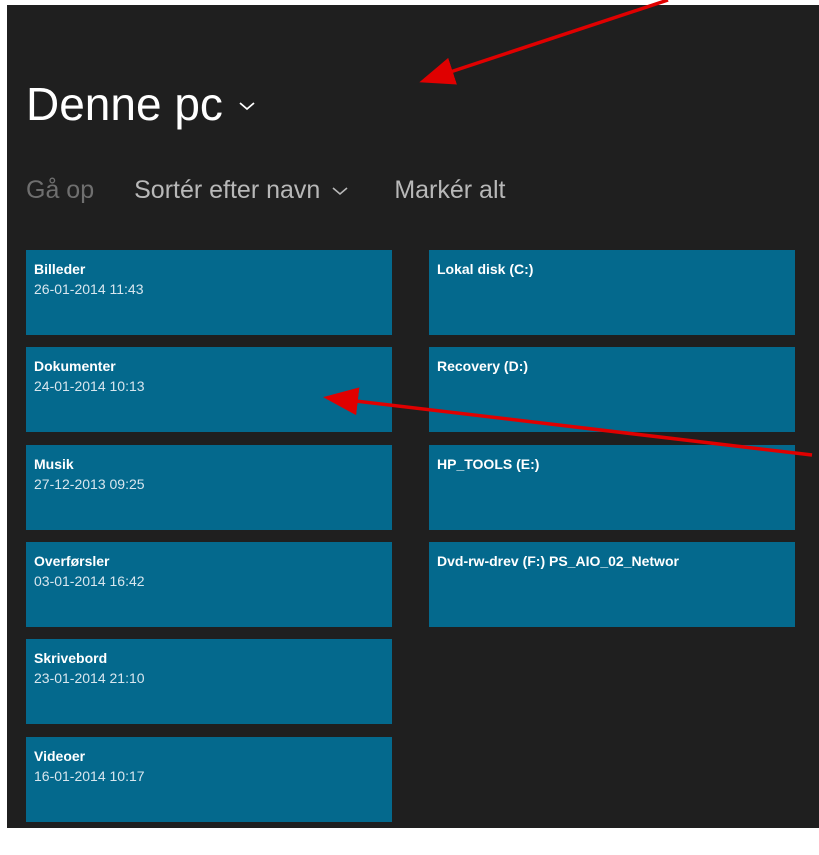 This screenshot has width=819, height=855. What do you see at coordinates (488, 464) in the screenshot?
I see `tile-name: HP_TOOLS (E:)` at bounding box center [488, 464].